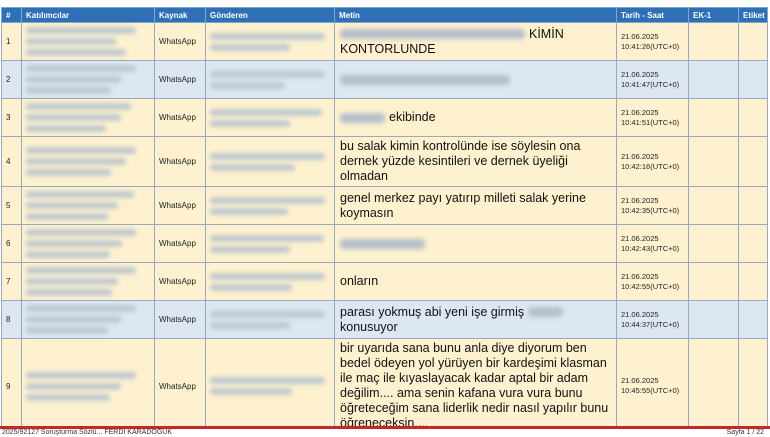 This screenshot has height=437, width=770. Describe the element at coordinates (11, 41) in the screenshot. I see `row-number: 1` at that location.